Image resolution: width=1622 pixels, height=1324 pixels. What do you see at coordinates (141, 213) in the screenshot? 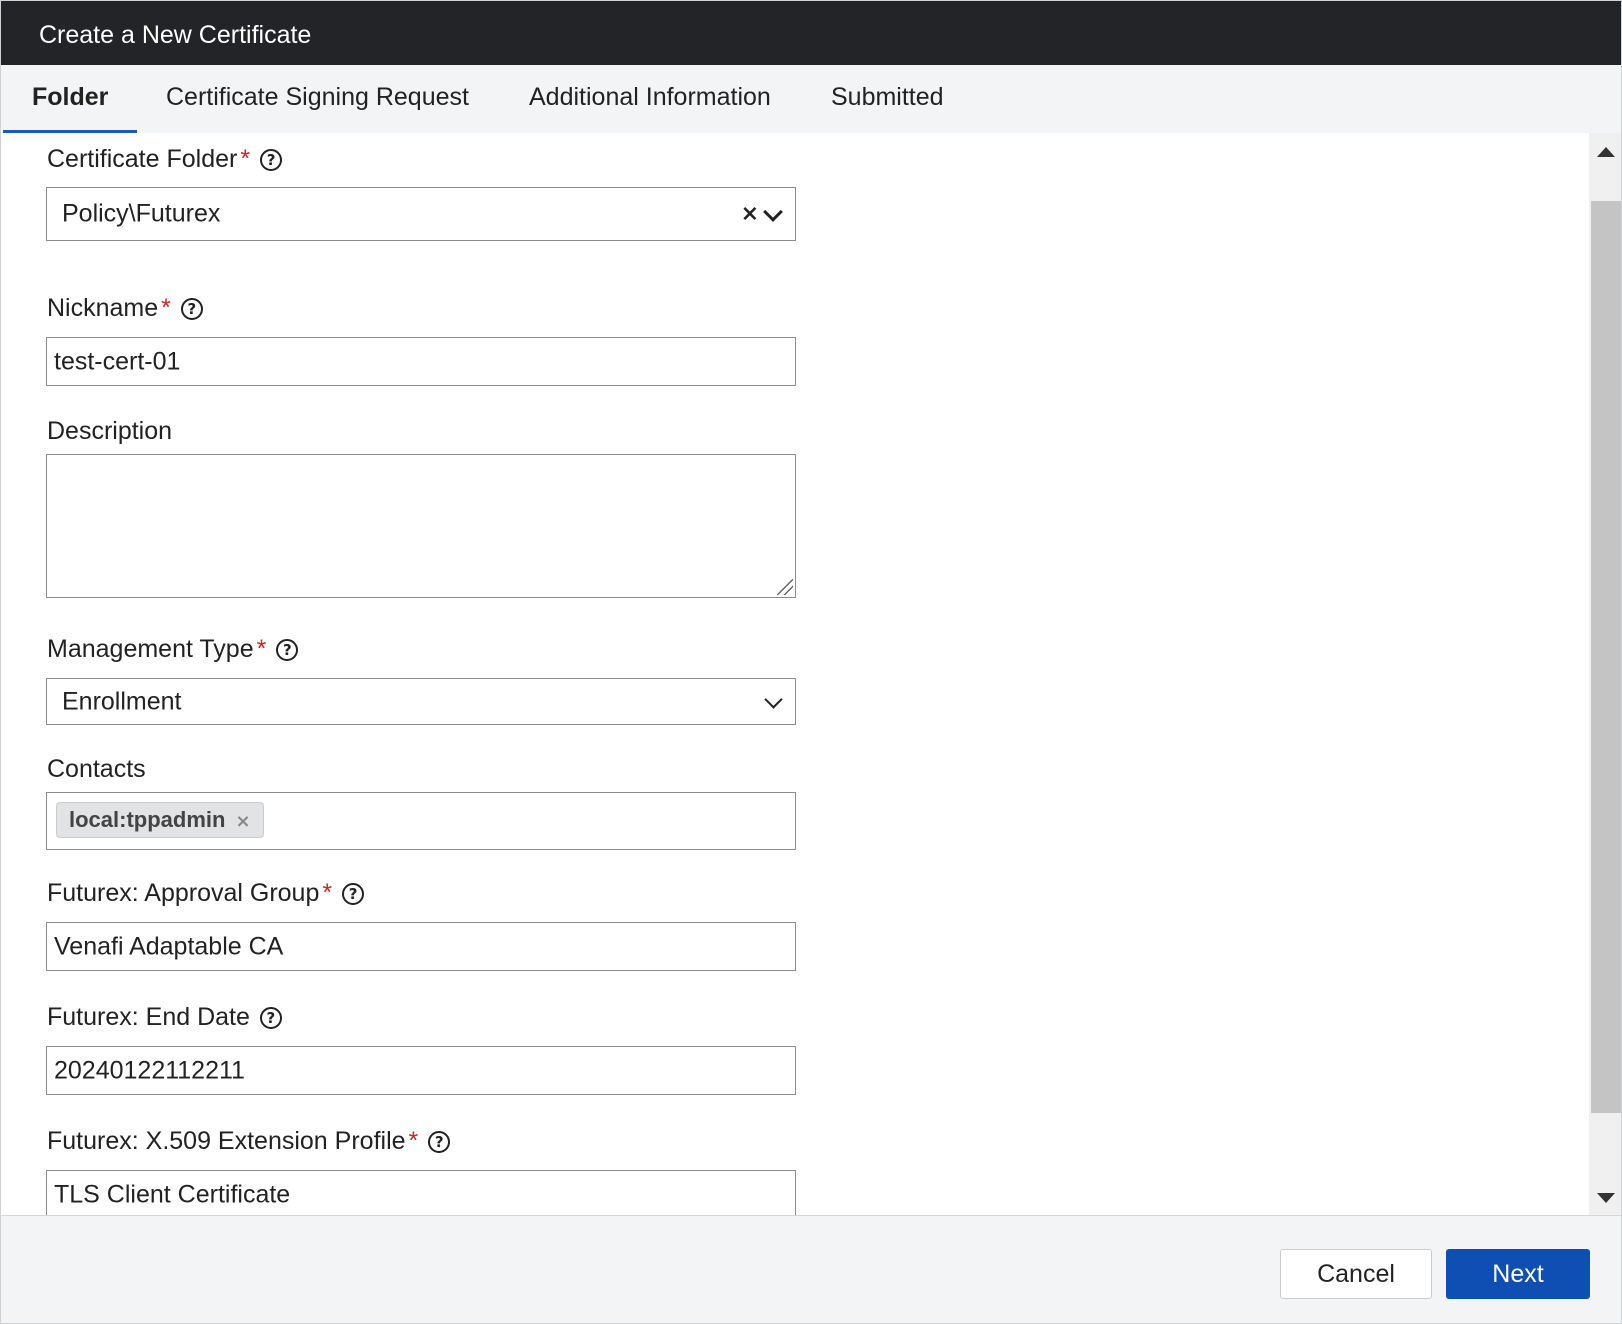
I see `certificate-folder-value: Policy\Futurex` at bounding box center [141, 213].